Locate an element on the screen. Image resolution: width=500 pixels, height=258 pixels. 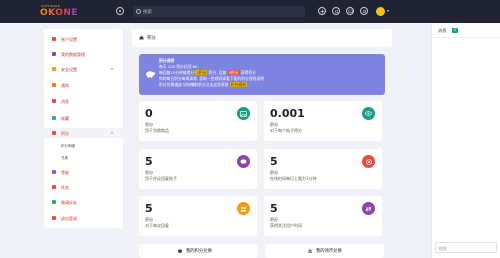
sidebar-item-label: 消息 is located at coordinates (65, 101).